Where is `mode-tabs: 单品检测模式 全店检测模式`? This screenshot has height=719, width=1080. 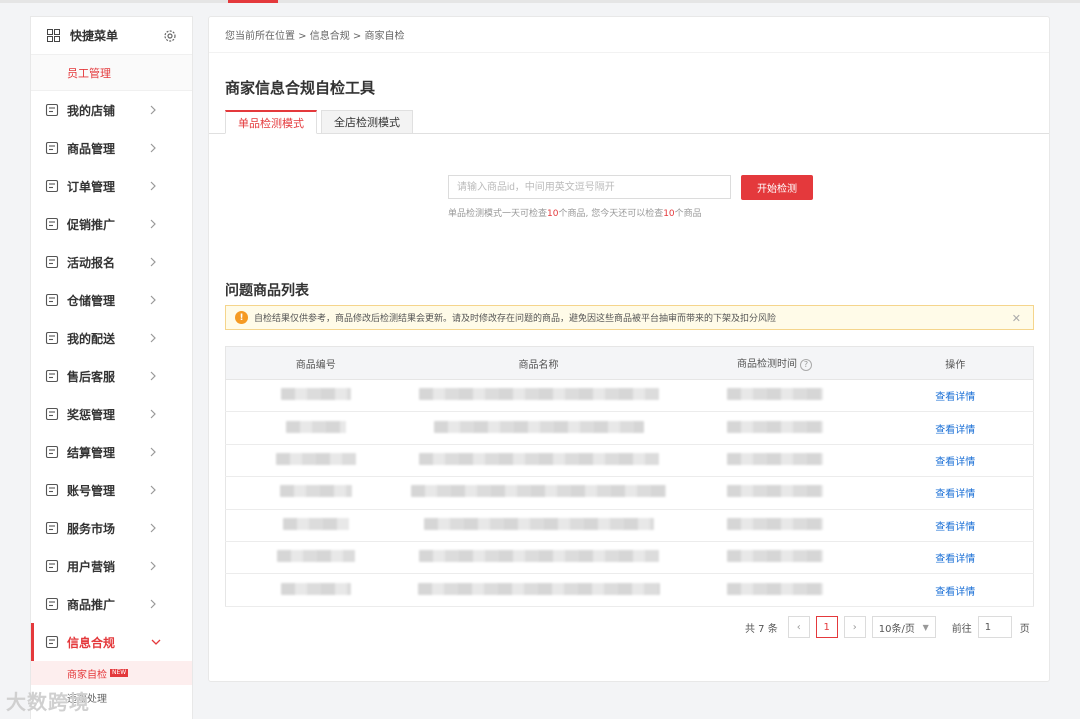
mode-tabs: 单品检测模式 全店检测模式 is located at coordinates (321, 122).